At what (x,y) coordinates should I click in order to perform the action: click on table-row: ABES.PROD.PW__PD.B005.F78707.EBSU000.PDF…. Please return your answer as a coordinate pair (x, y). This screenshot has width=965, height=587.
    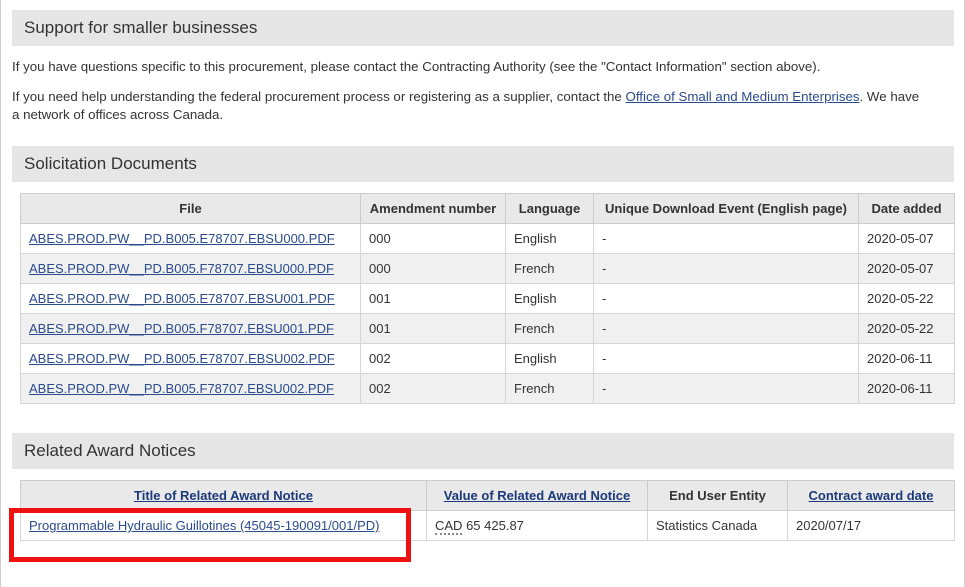
    Looking at the image, I should click on (487, 268).